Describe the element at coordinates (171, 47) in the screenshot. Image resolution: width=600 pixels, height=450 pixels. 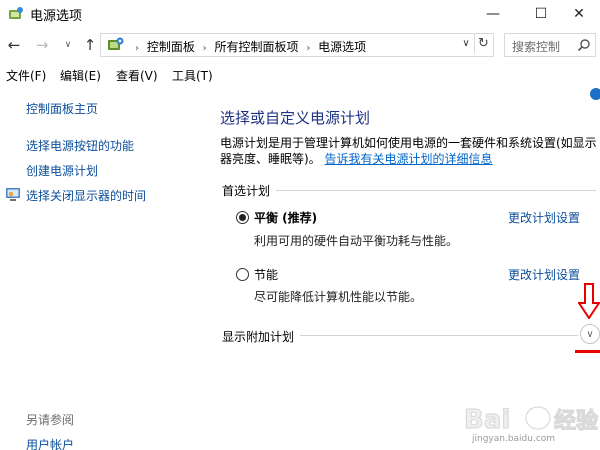
I see `breadcrumb-control-panel: 控制面板` at that location.